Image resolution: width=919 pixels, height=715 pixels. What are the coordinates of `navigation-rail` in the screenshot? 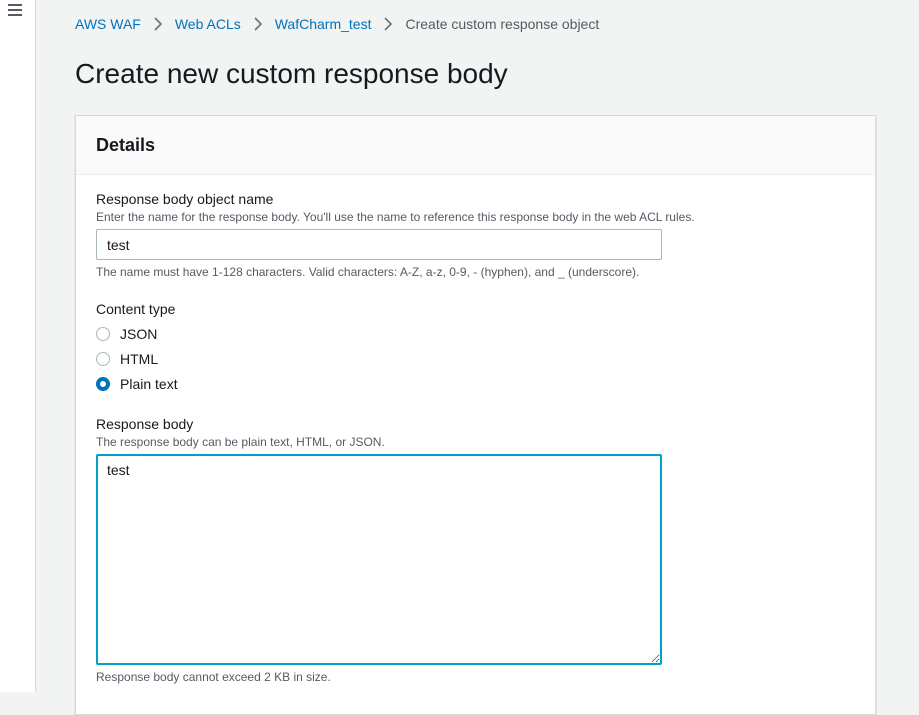 It's located at (18, 346).